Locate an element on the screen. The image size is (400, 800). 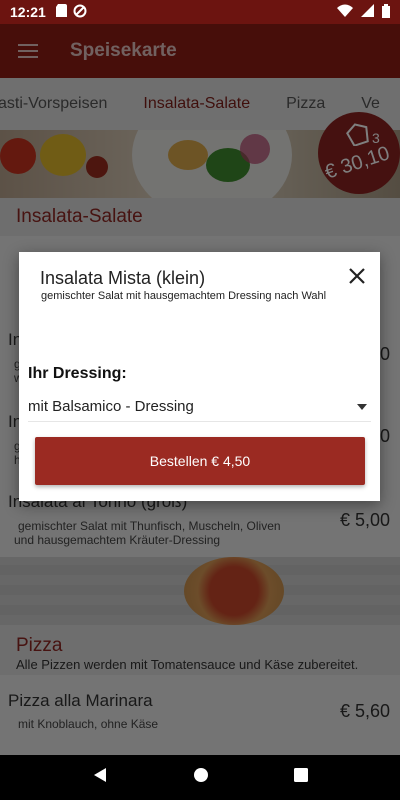
dropdown-arrow-icon is located at coordinates (362, 407).